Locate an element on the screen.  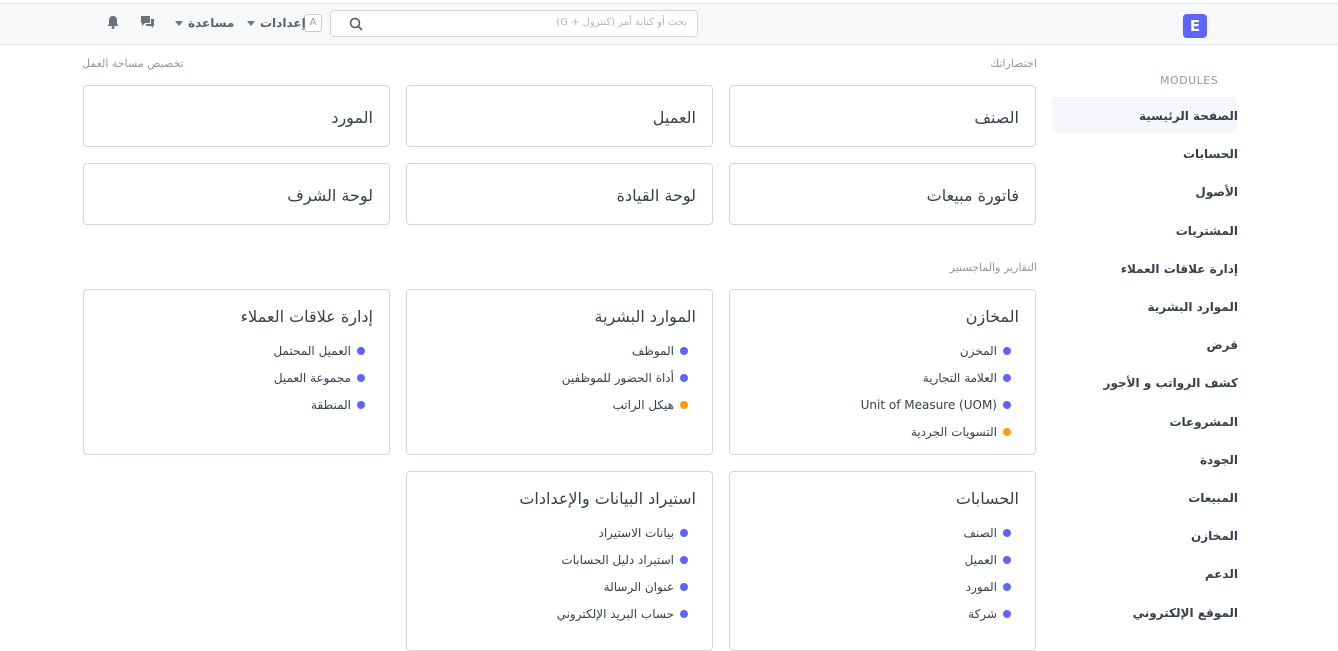
settings-dropdown: إعدادات is located at coordinates (283, 23).